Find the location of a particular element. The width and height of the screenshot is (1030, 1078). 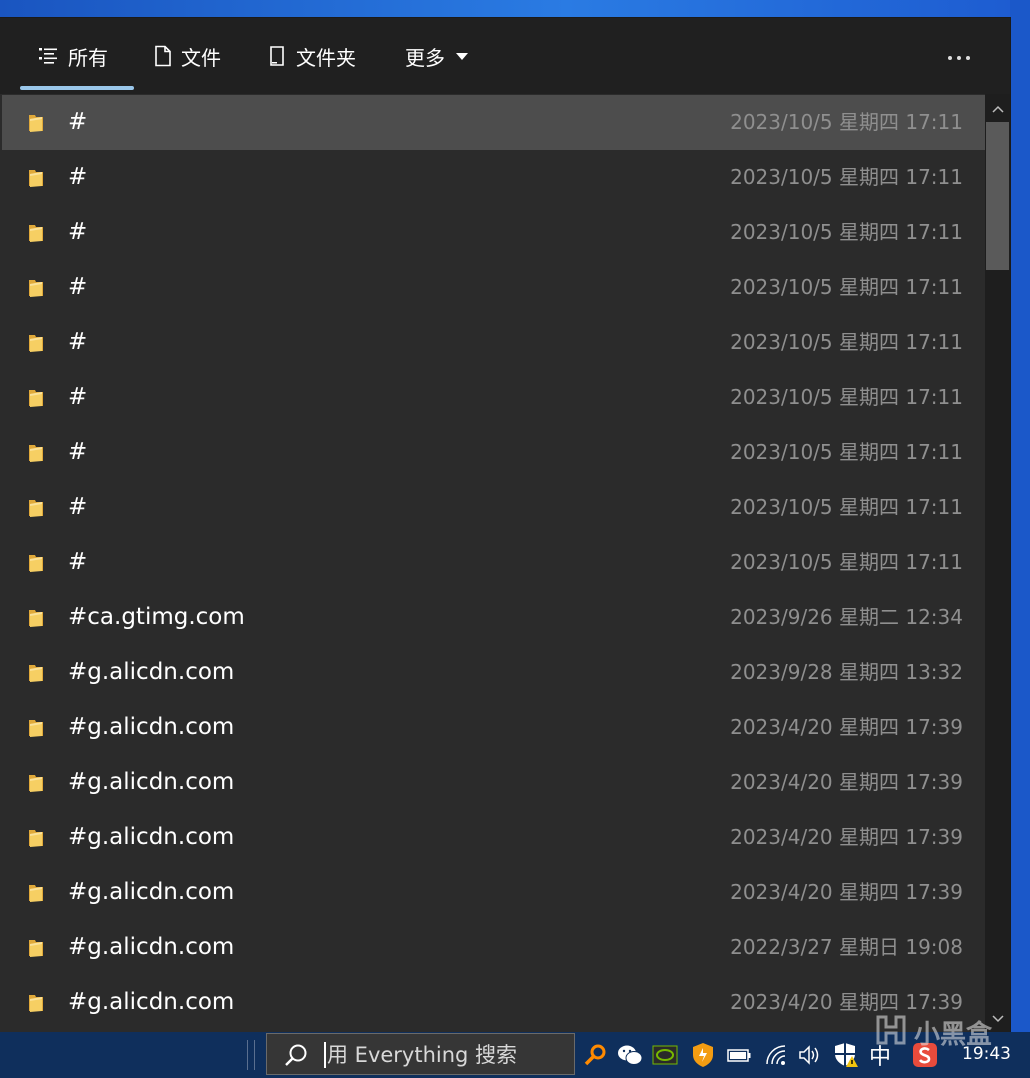

result-row: #g.alicdn.com 2023/9/28 星期四 13:32 is located at coordinates (493, 672).